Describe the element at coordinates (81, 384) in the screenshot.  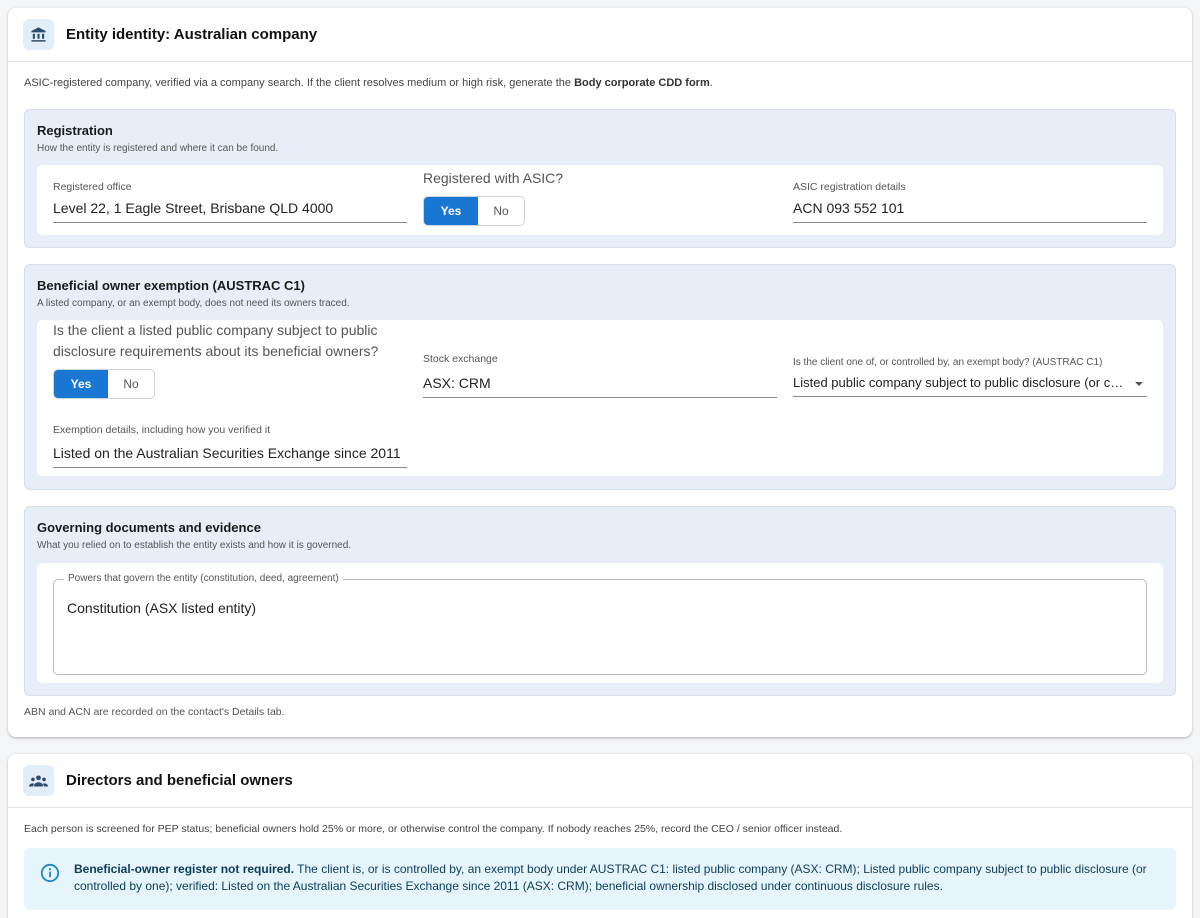
I see `listed-yes-button: Yes` at that location.